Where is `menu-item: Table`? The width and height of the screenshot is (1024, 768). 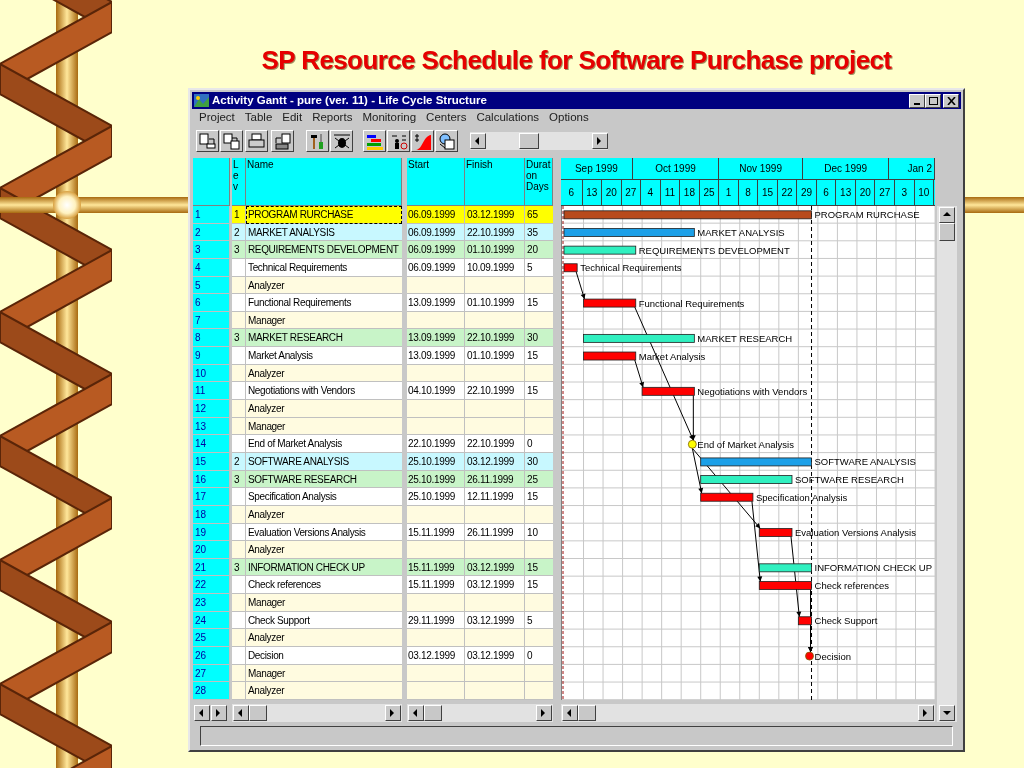
menu-item: Table is located at coordinates (258, 118).